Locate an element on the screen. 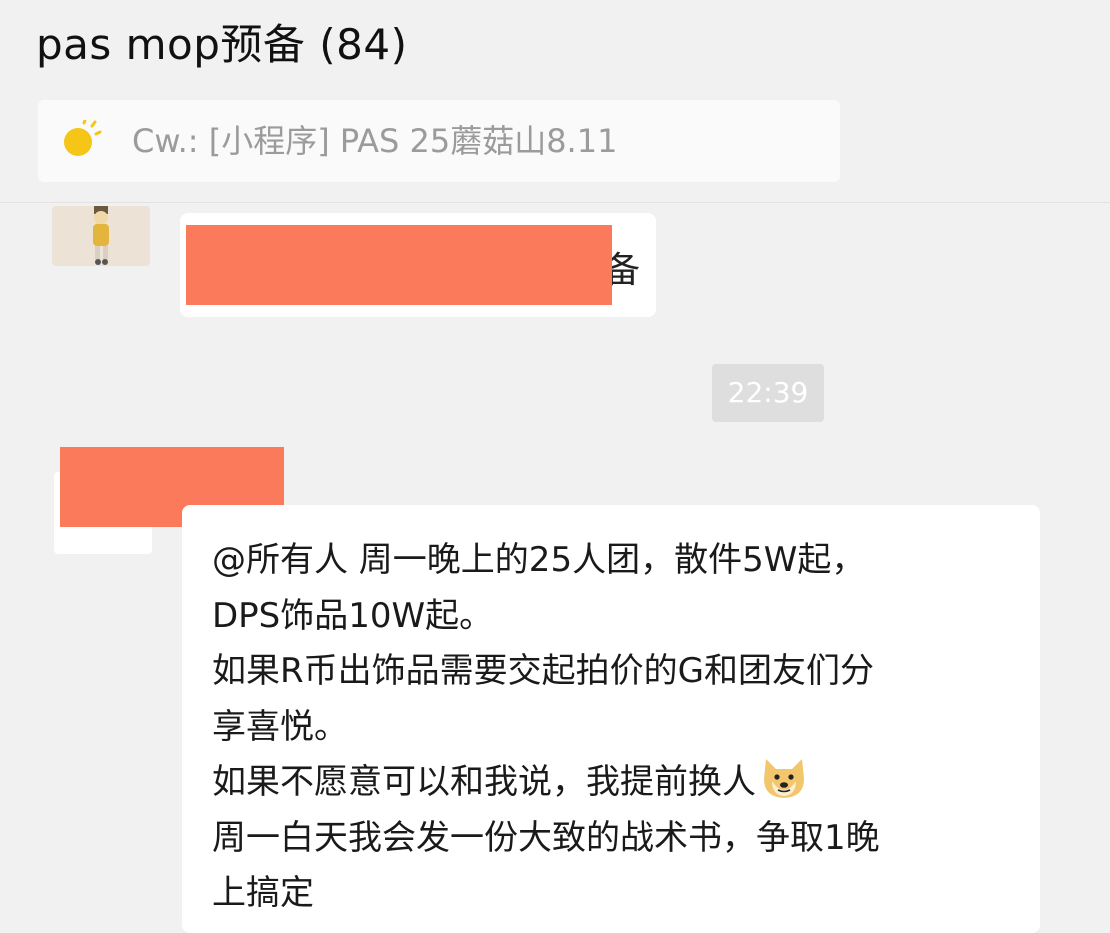 This screenshot has width=1110, height=933. message-line: 周一白天我会发一份大致的战术书，争取1晚 is located at coordinates (546, 837).